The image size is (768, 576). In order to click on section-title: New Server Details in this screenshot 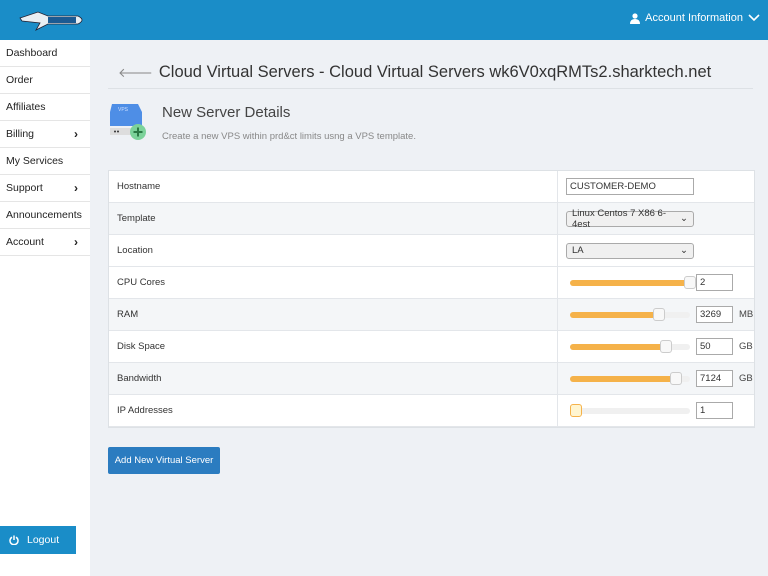, I will do `click(226, 112)`.